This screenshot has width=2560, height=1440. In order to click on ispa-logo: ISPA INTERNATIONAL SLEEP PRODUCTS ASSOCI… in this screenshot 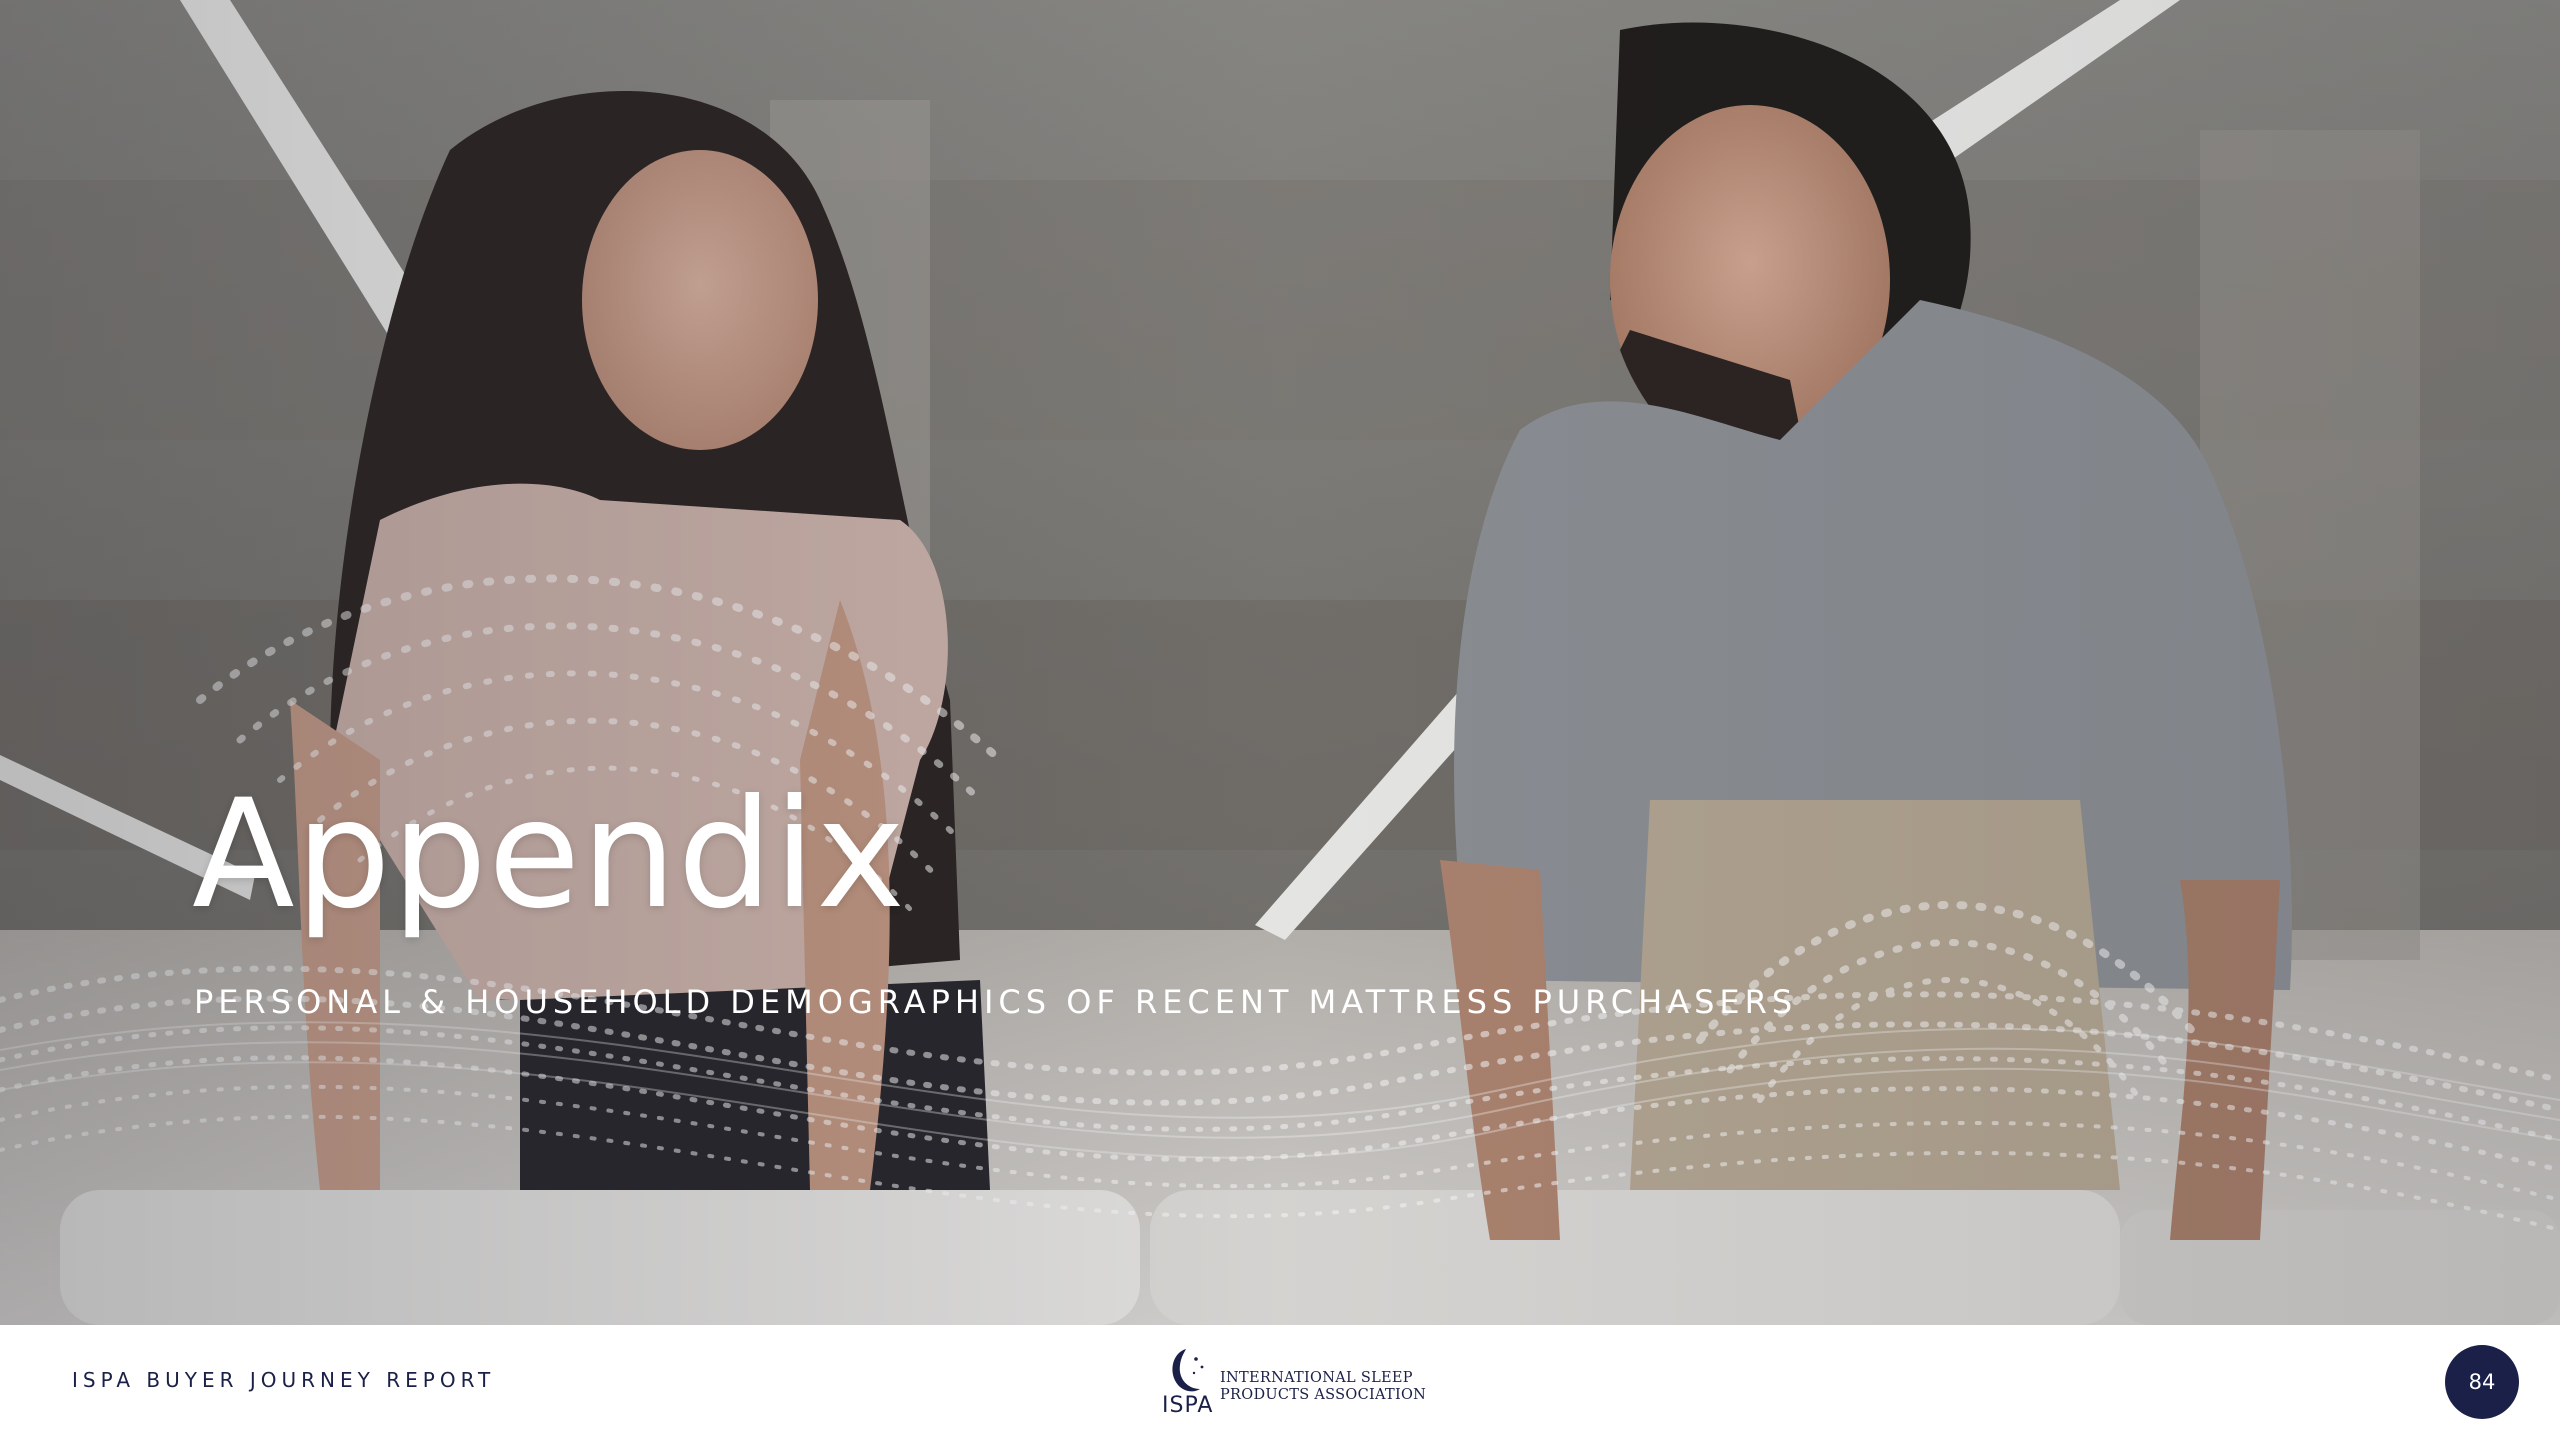, I will do `click(1293, 1382)`.